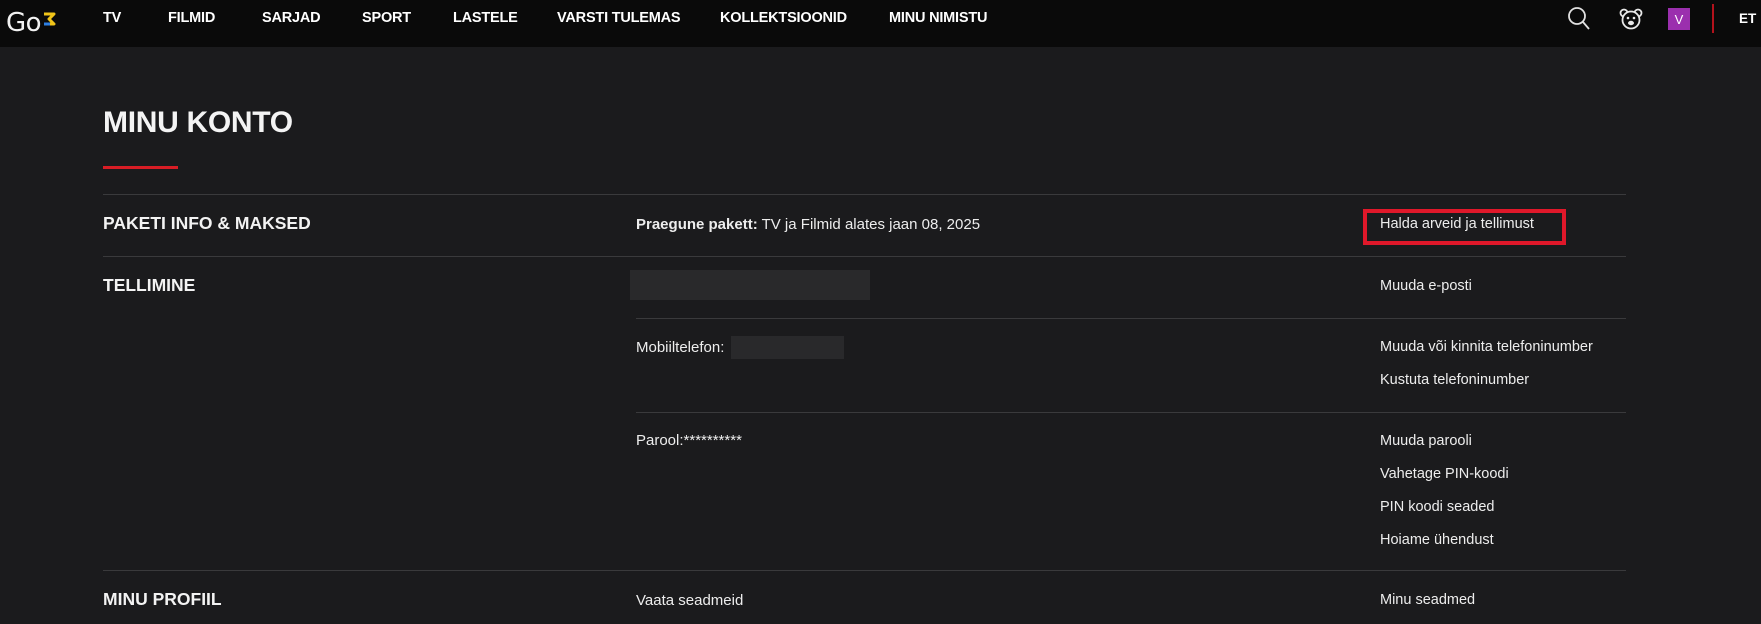 The height and width of the screenshot is (624, 1761). What do you see at coordinates (1631, 19) in the screenshot?
I see `bear-face-icon` at bounding box center [1631, 19].